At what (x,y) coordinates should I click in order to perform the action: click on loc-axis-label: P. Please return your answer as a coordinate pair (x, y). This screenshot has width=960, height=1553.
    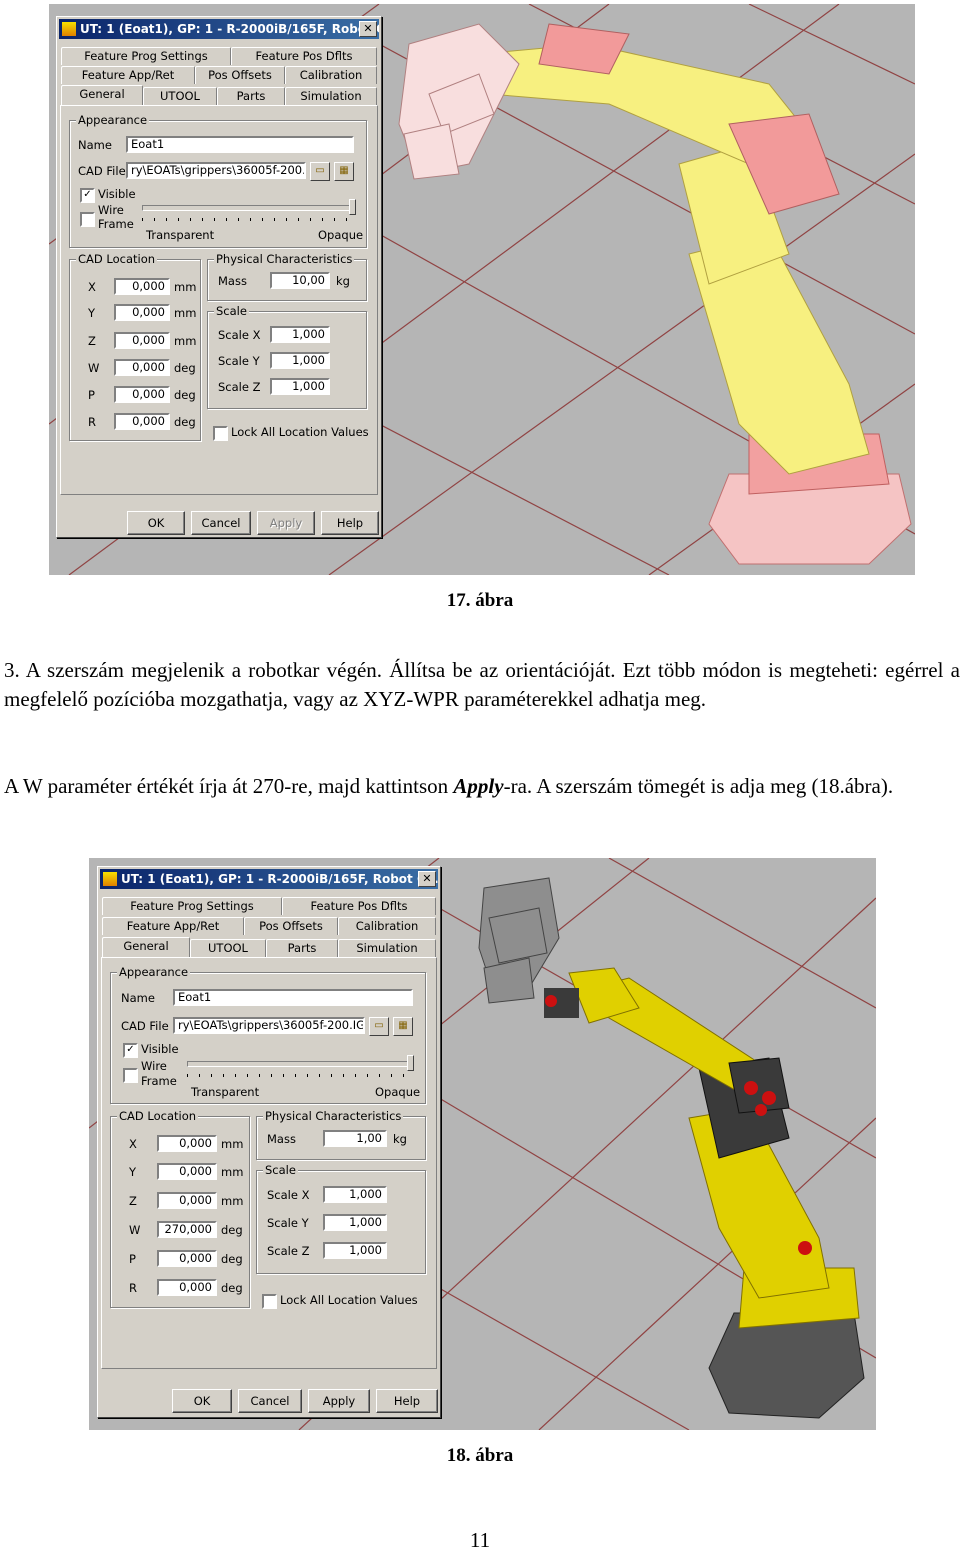
    Looking at the image, I should click on (91, 395).